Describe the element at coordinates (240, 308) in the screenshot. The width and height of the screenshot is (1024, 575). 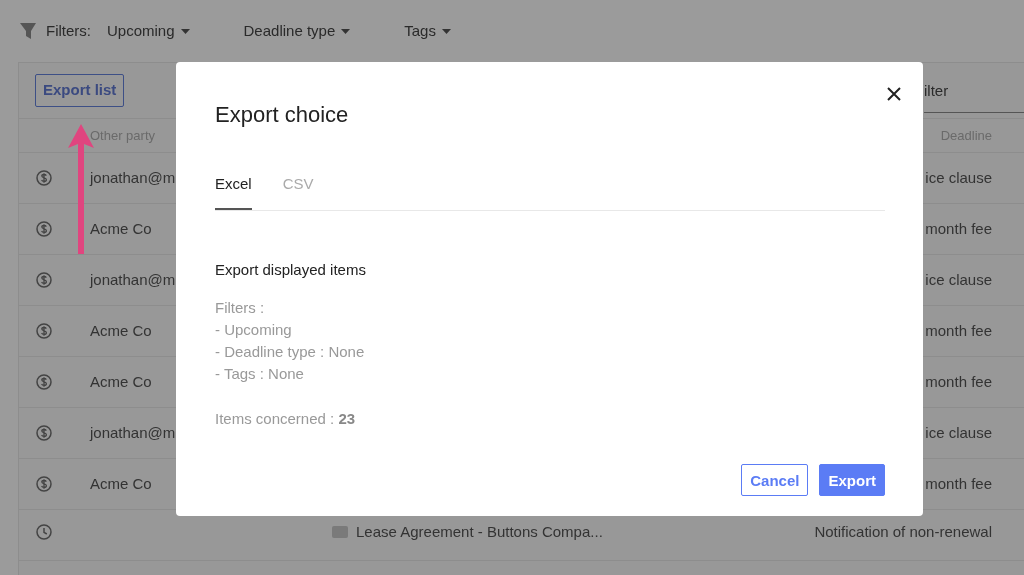
I see `filter-summary-line: Filters :` at that location.